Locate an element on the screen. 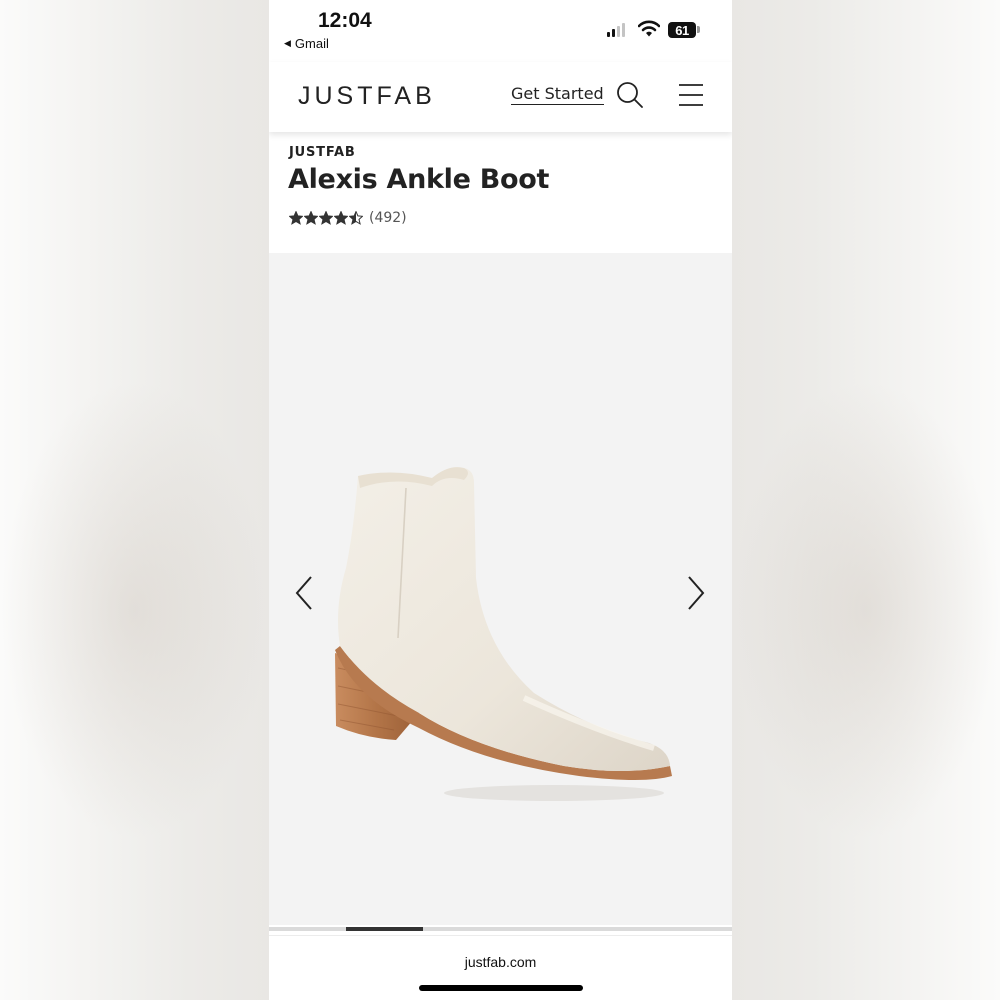  cellular-signal-icon is located at coordinates (616, 30).